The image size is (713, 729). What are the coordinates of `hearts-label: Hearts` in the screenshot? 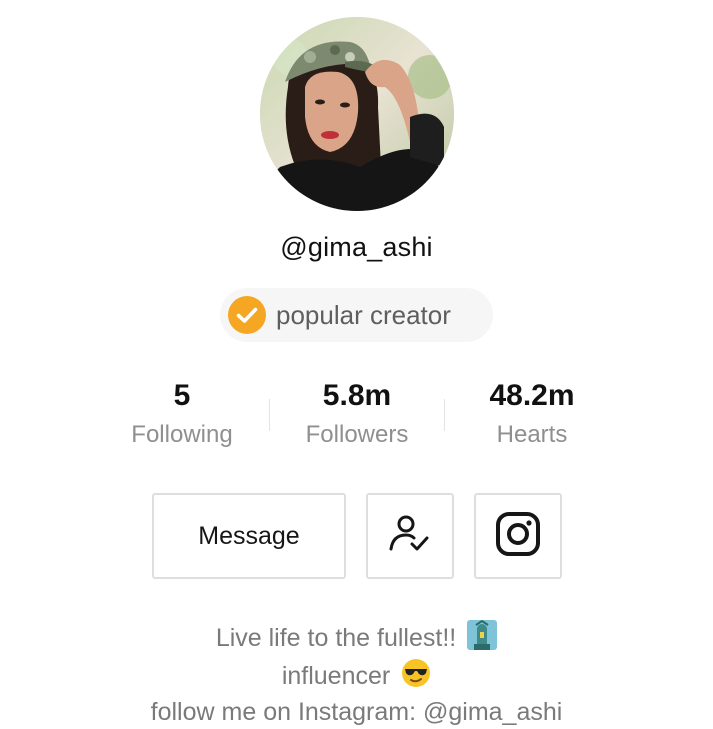 It's located at (532, 434).